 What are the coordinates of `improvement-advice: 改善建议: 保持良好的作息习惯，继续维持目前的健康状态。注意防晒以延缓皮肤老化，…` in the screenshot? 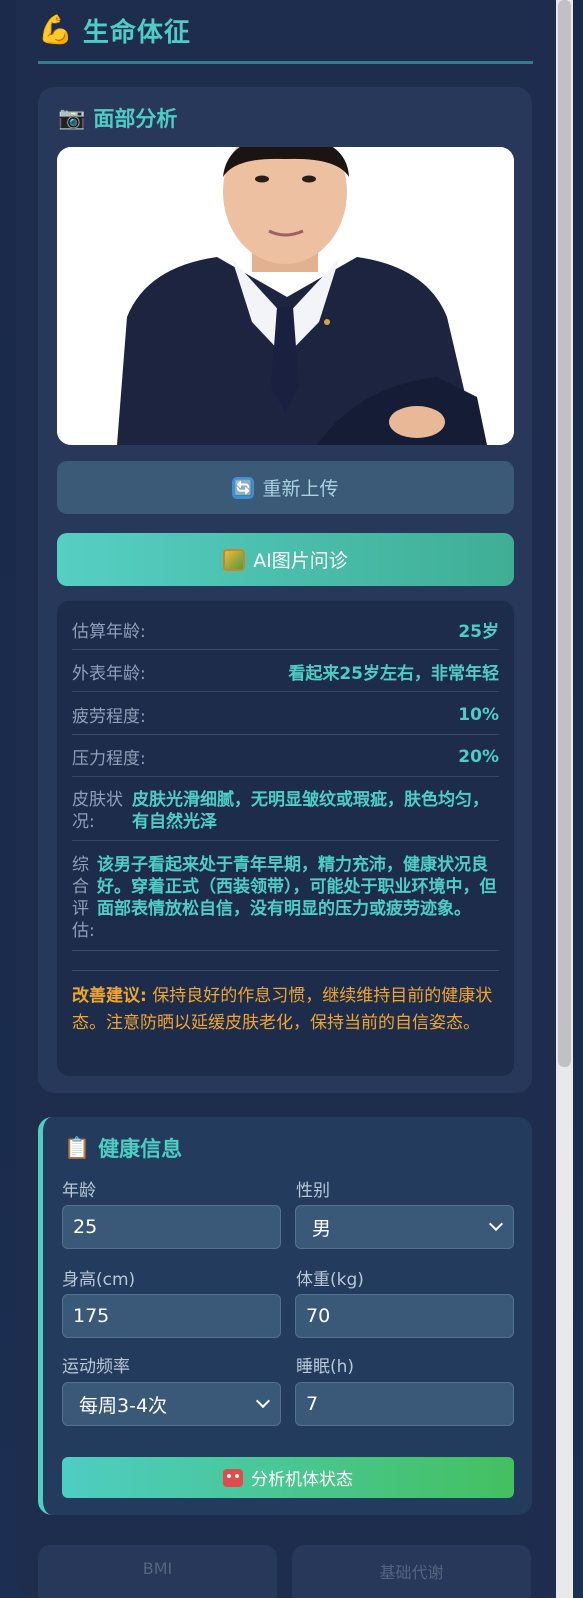 It's located at (285, 1003).